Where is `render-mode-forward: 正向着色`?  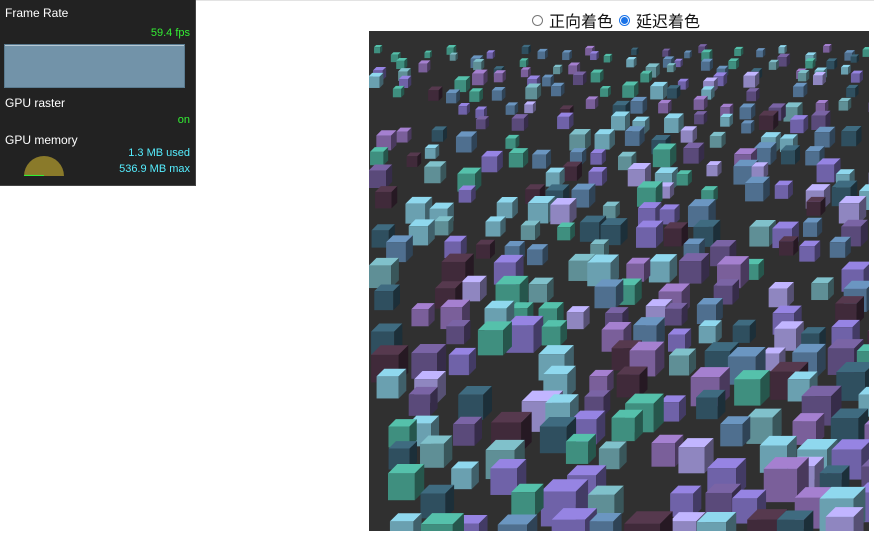 render-mode-forward: 正向着色 is located at coordinates (572, 20).